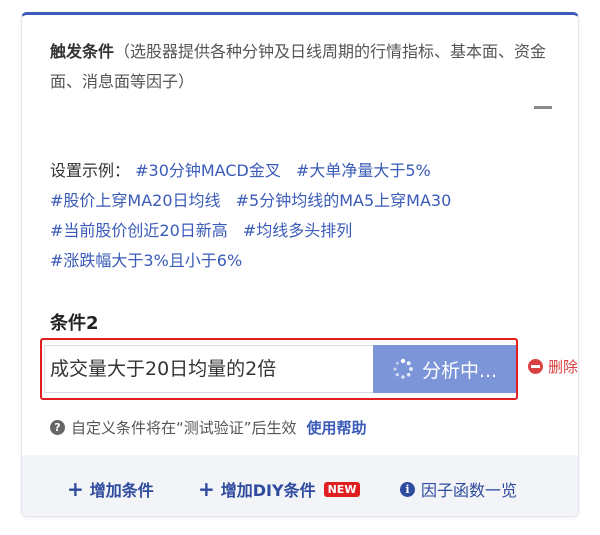 This screenshot has width=600, height=535. I want to click on trigger-description: 触发条件（选股器提供各种分钟及日线周期的行情指标、基本面、资金面、消息面等因子）, so click(300, 67).